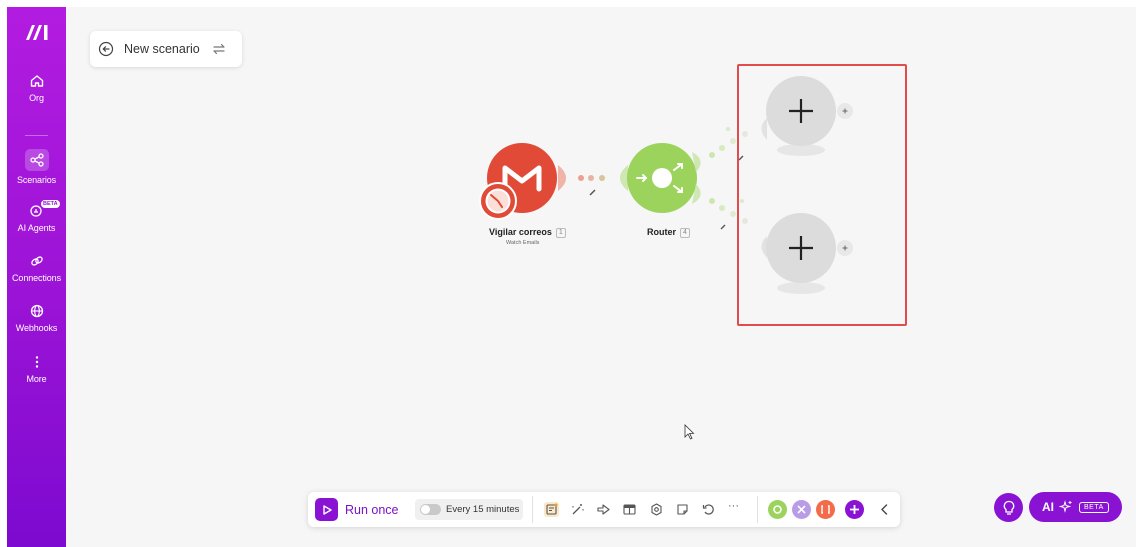  What do you see at coordinates (520, 232) in the screenshot?
I see `module-name: Vigilar correos` at bounding box center [520, 232].